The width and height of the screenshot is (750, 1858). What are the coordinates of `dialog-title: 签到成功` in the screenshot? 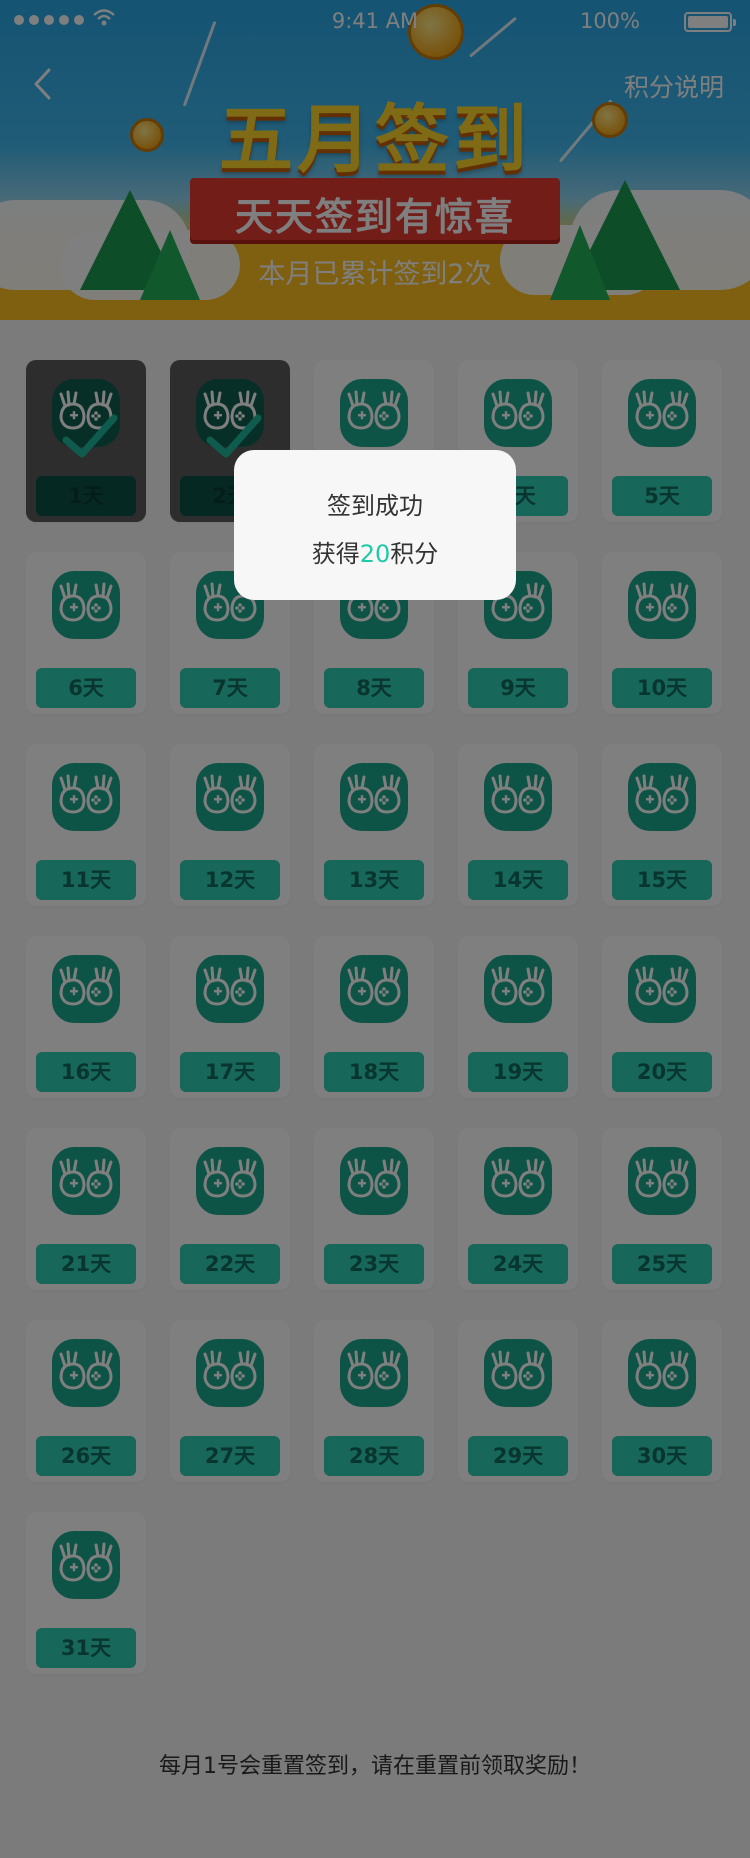 It's located at (375, 506).